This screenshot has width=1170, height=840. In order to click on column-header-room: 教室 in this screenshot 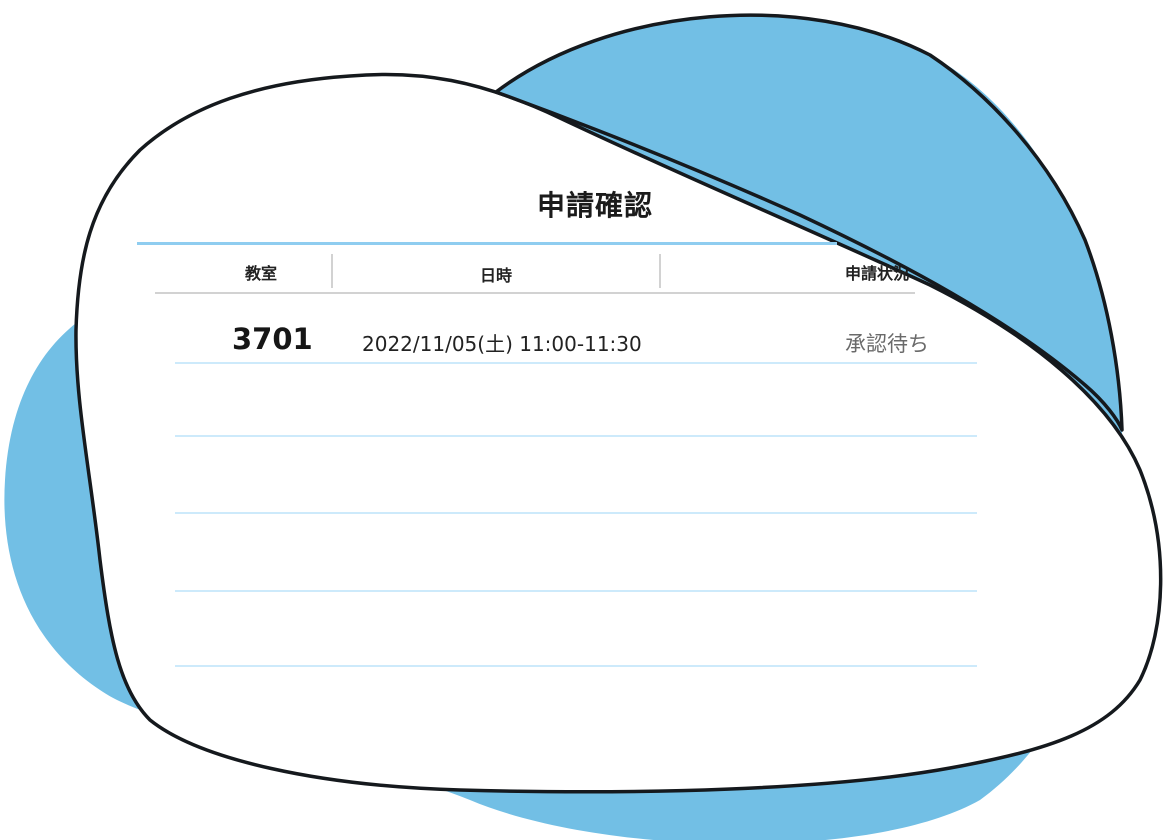, I will do `click(265, 271)`.